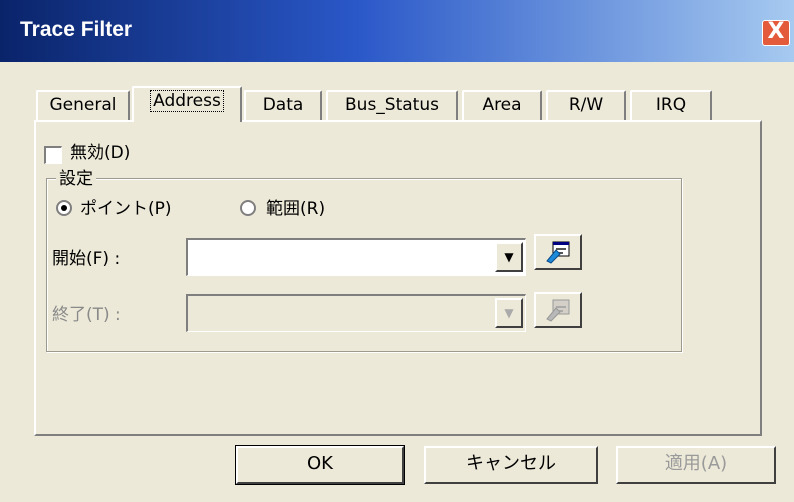 The width and height of the screenshot is (794, 502). I want to click on tab-data: Data, so click(283, 105).